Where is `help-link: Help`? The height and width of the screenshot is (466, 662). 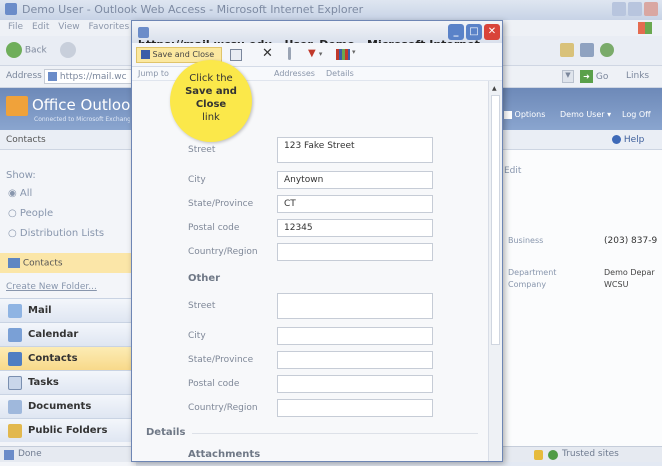 help-link: Help is located at coordinates (628, 140).